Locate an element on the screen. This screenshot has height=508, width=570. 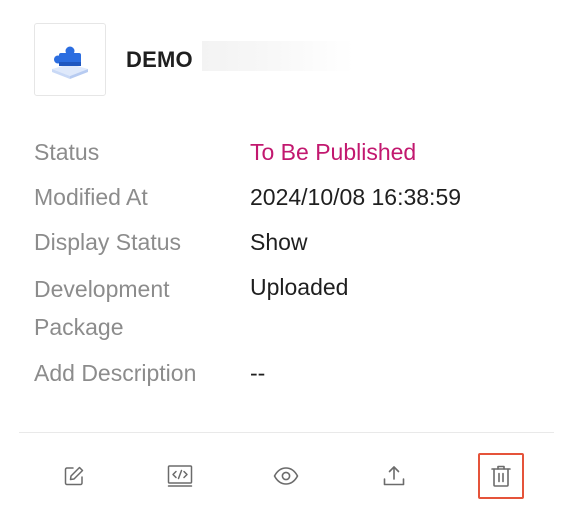
detail-row-display-status: Display Status Show is located at coordinates (284, 242).